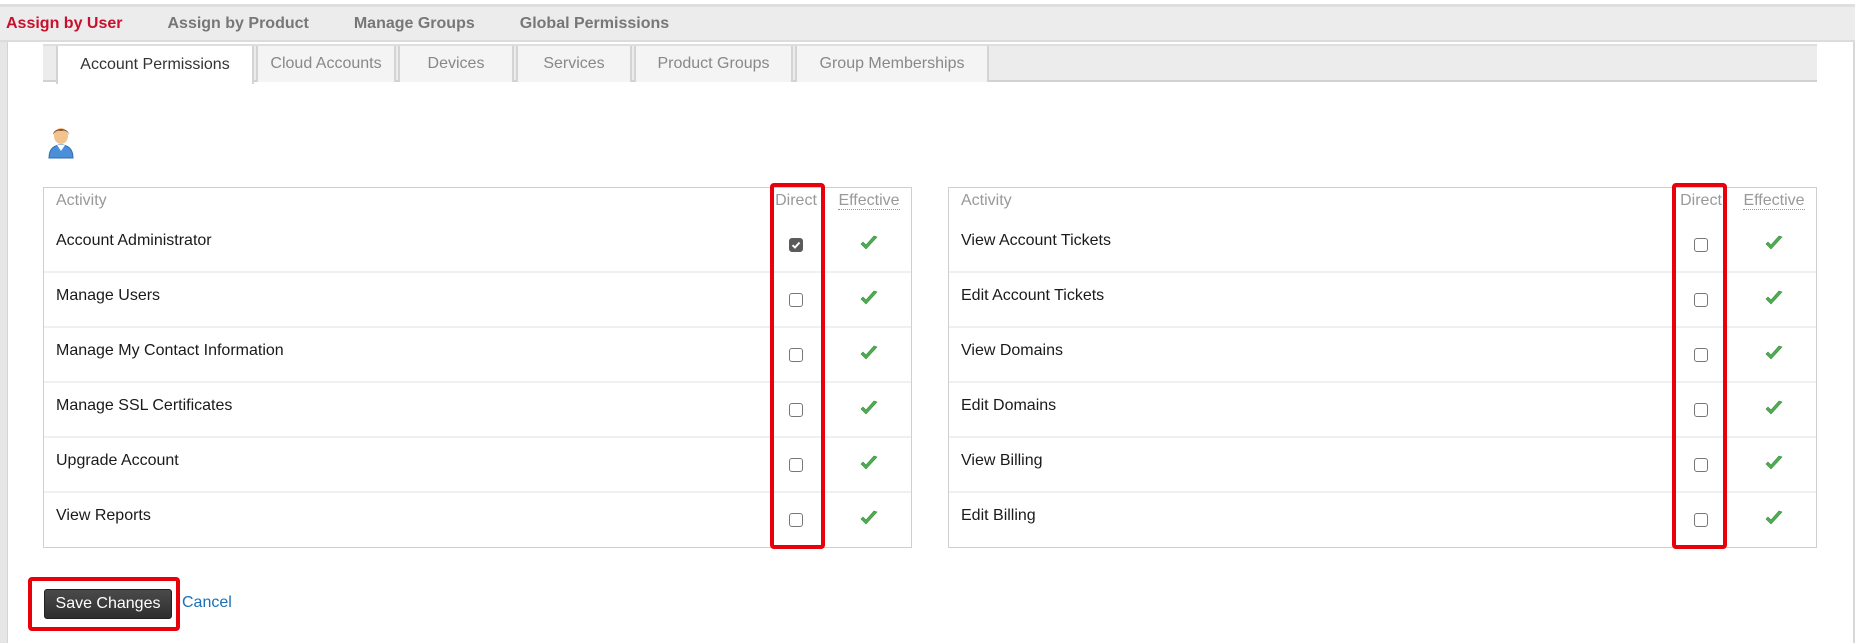  What do you see at coordinates (108, 604) in the screenshot?
I see `save-changes-button: Save Changes` at bounding box center [108, 604].